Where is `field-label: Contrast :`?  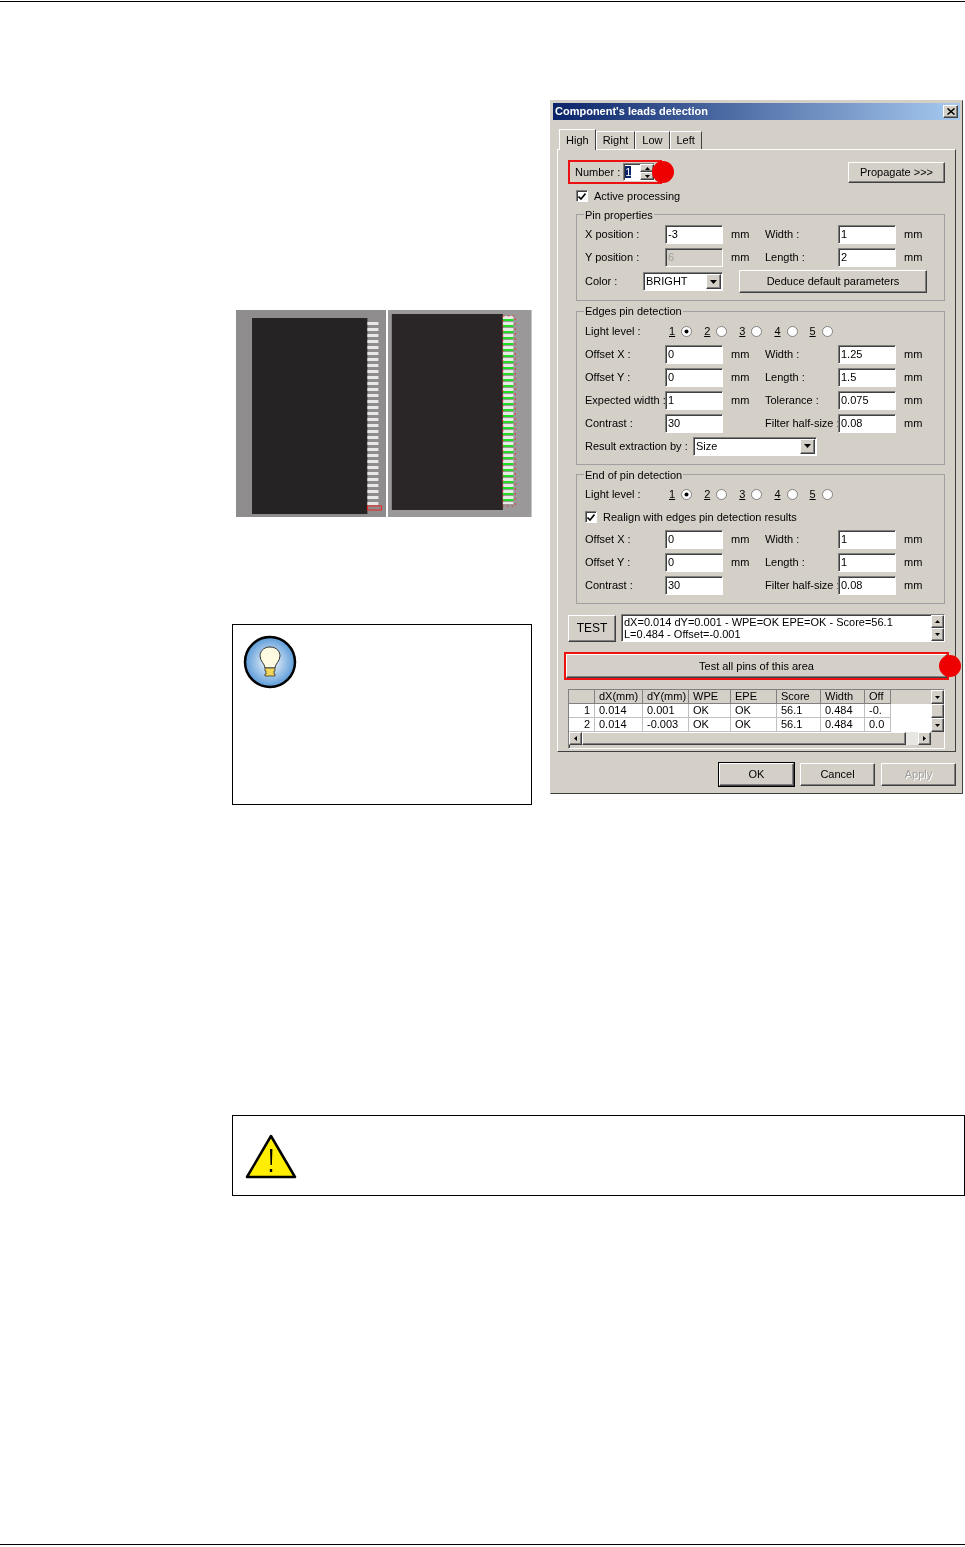 field-label: Contrast : is located at coordinates (609, 586).